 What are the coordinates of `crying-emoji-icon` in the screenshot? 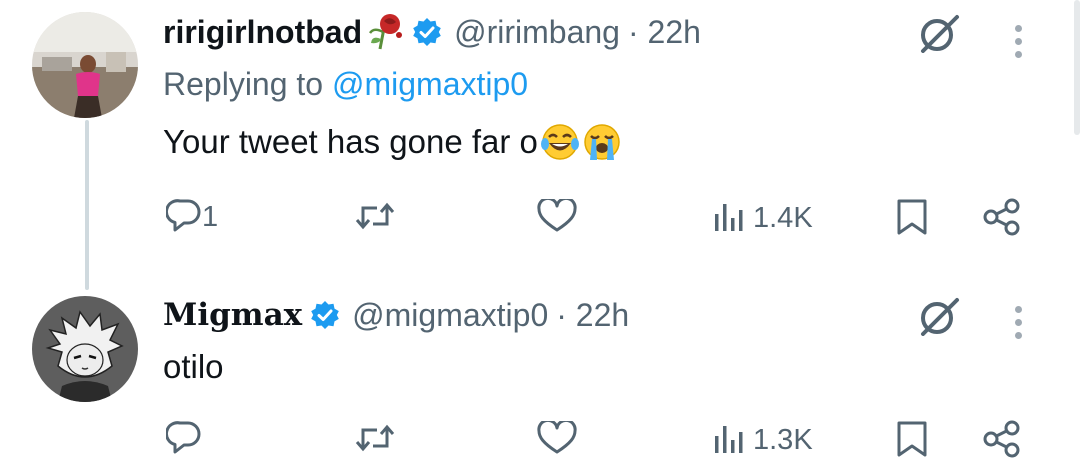 It's located at (602, 142).